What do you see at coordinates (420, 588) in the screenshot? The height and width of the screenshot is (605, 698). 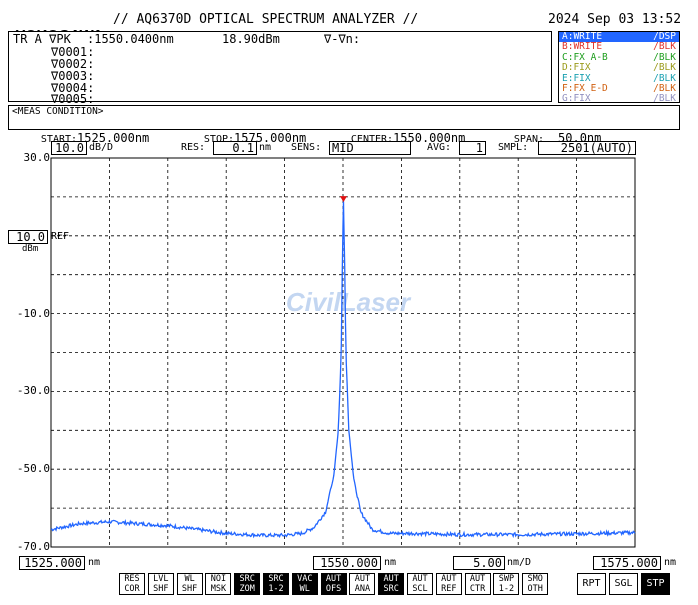 I see `softkey-line-2: SCL` at bounding box center [420, 588].